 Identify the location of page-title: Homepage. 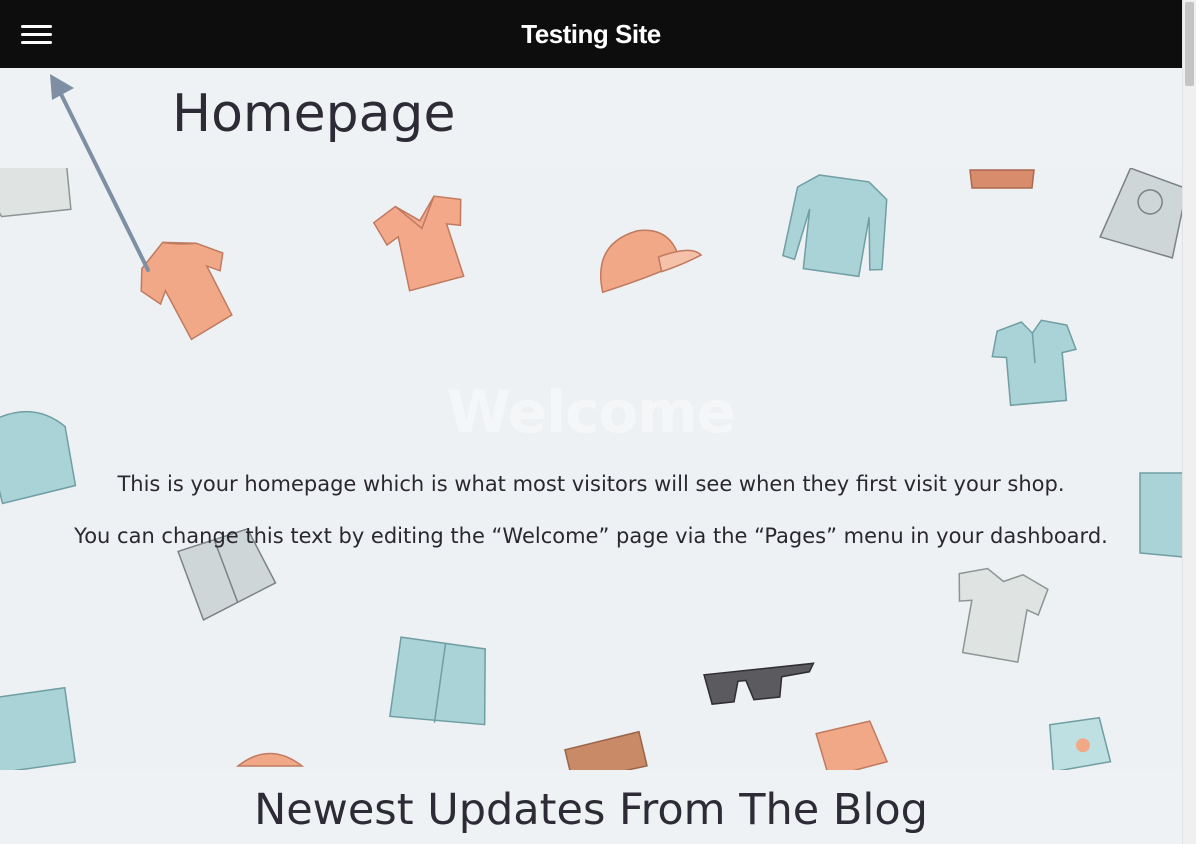
(314, 114).